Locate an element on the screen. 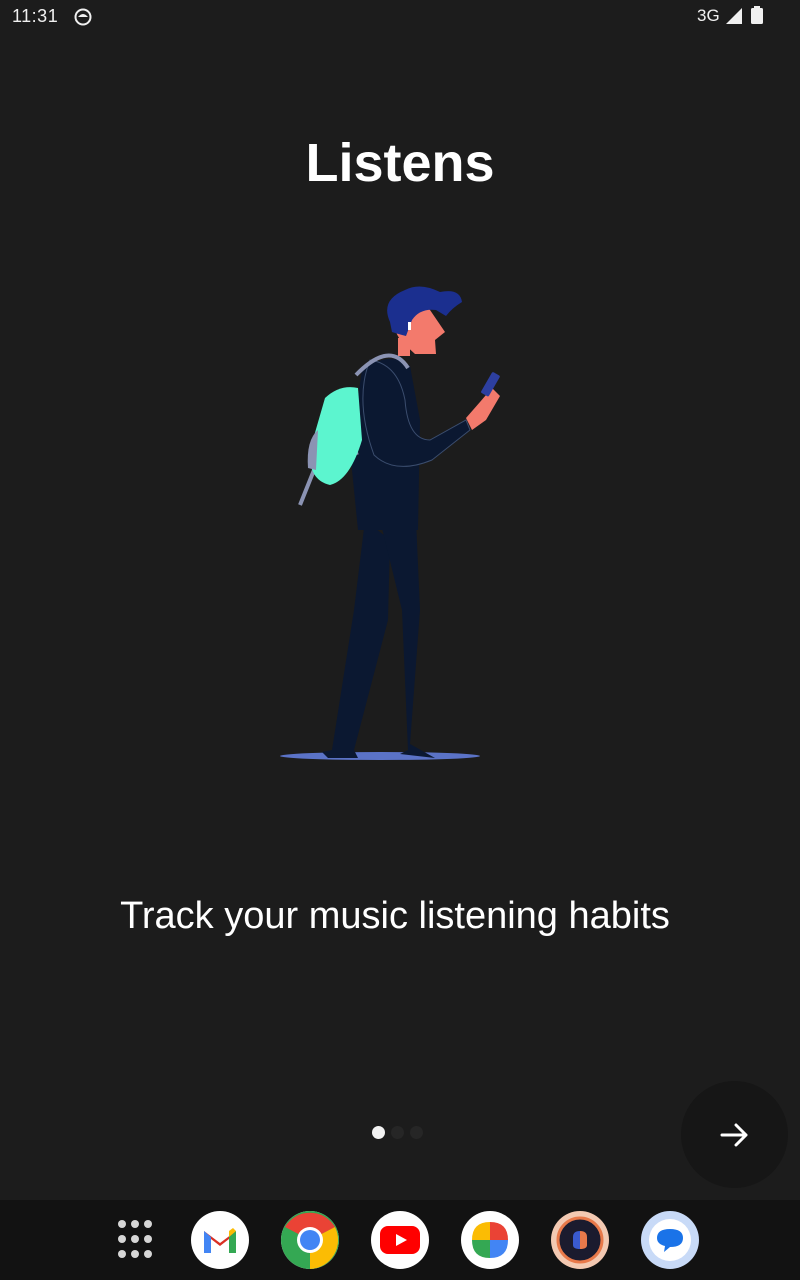 This screenshot has height=1280, width=800. next-button is located at coordinates (734, 1134).